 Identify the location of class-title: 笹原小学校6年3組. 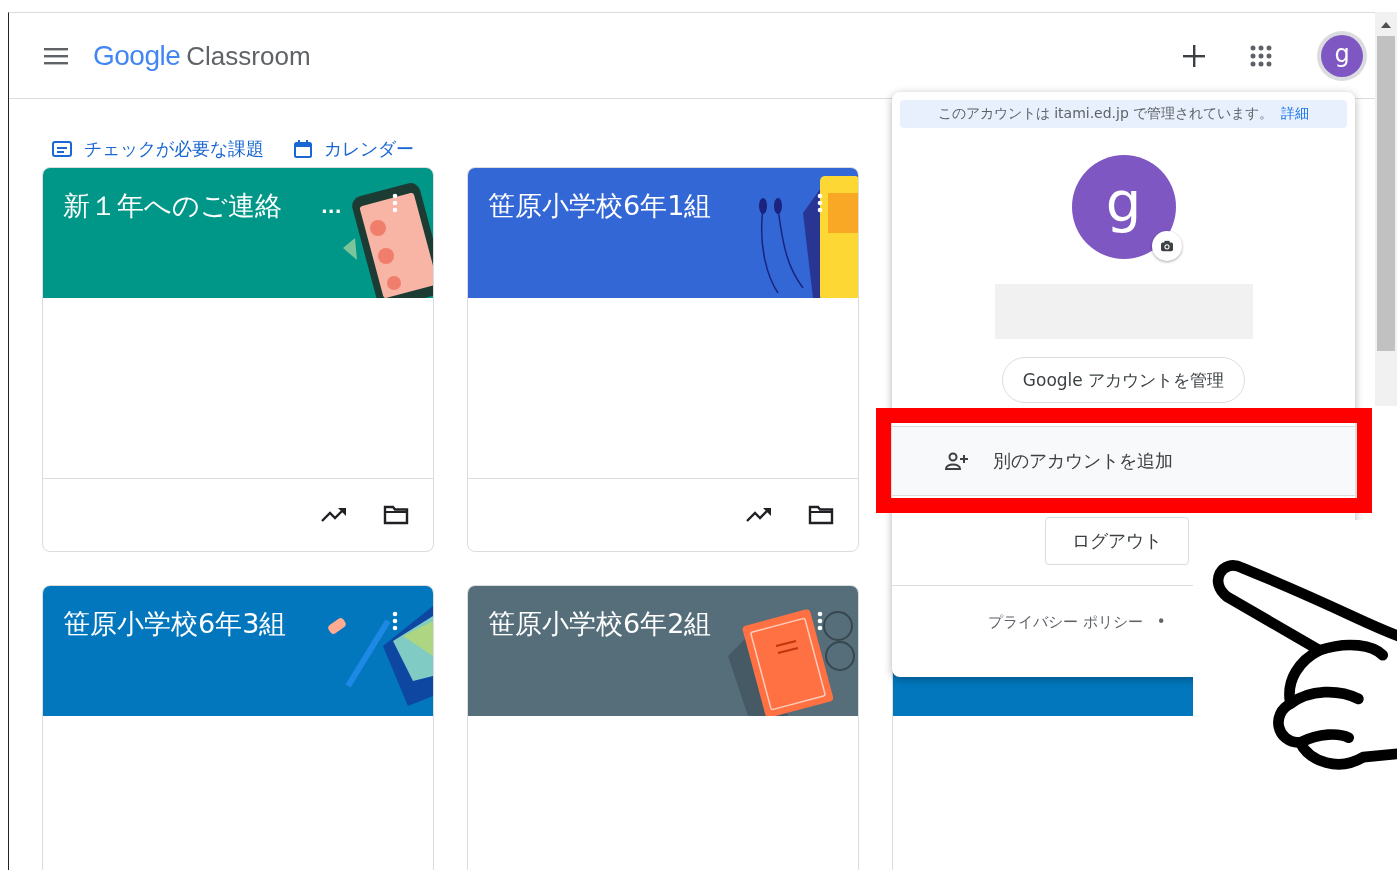
(175, 624).